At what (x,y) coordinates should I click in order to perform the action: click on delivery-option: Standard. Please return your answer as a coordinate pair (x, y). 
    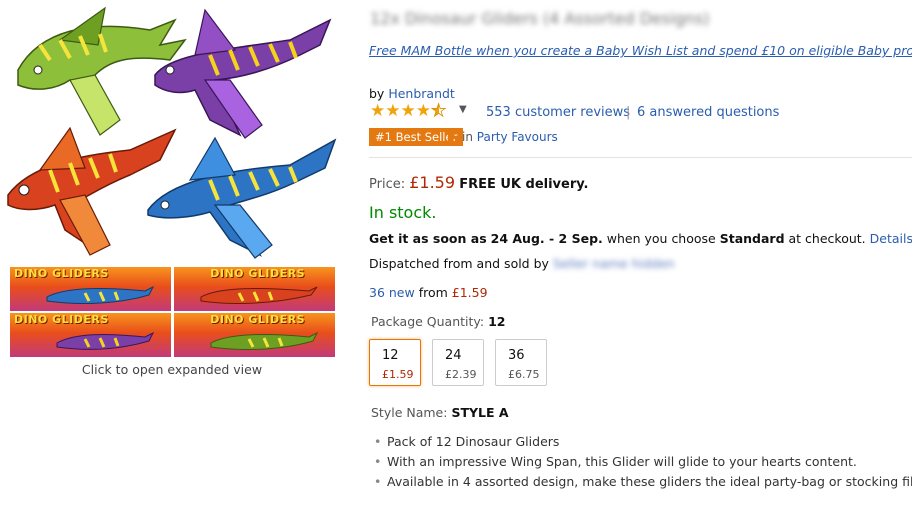
    Looking at the image, I should click on (752, 238).